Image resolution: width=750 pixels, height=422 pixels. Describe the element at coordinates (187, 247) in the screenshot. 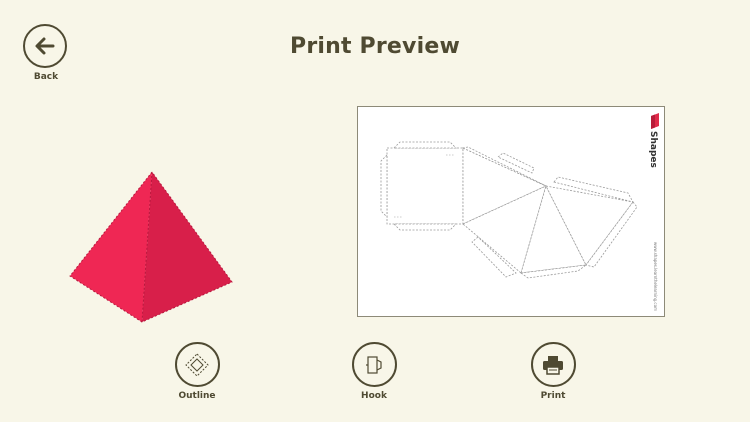

I see `pyramid-side-face` at that location.